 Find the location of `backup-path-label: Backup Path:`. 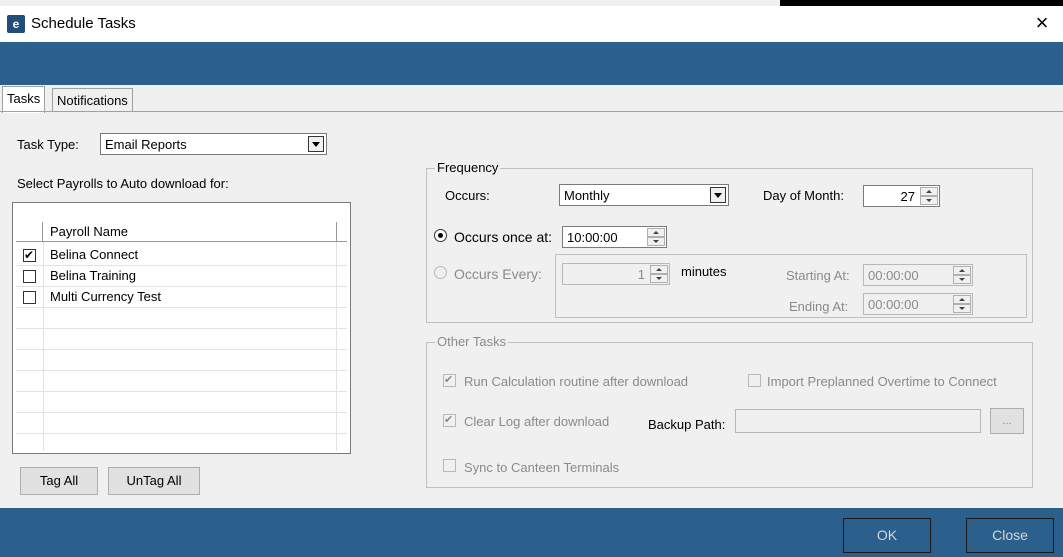

backup-path-label: Backup Path: is located at coordinates (687, 424).